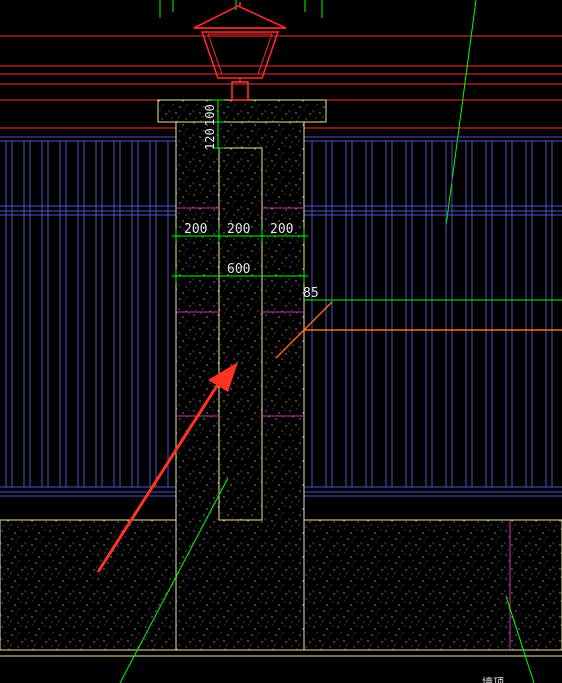  What do you see at coordinates (242, 111) in the screenshot?
I see `pillar-cap` at bounding box center [242, 111].